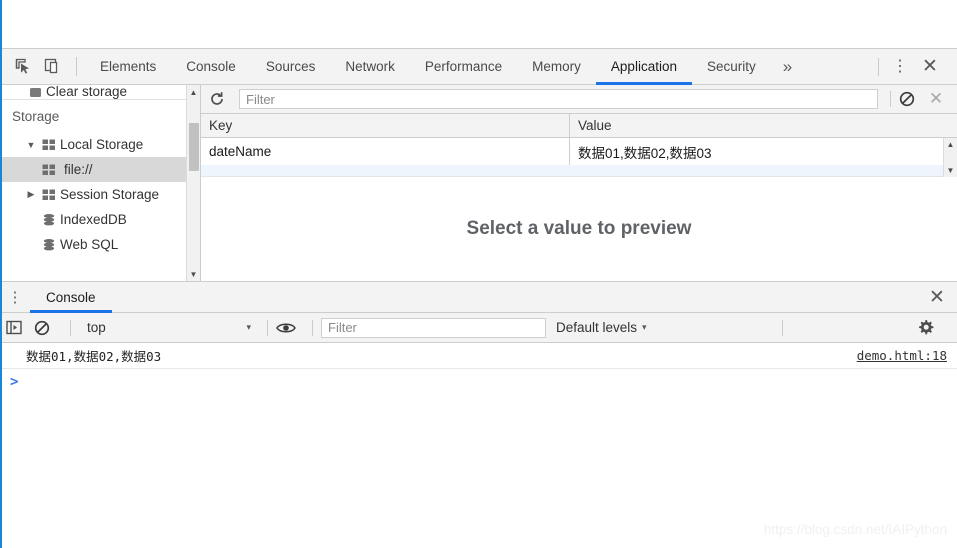 This screenshot has height=548, width=957. I want to click on sidebar-item-websql: Web SQL, so click(93, 244).